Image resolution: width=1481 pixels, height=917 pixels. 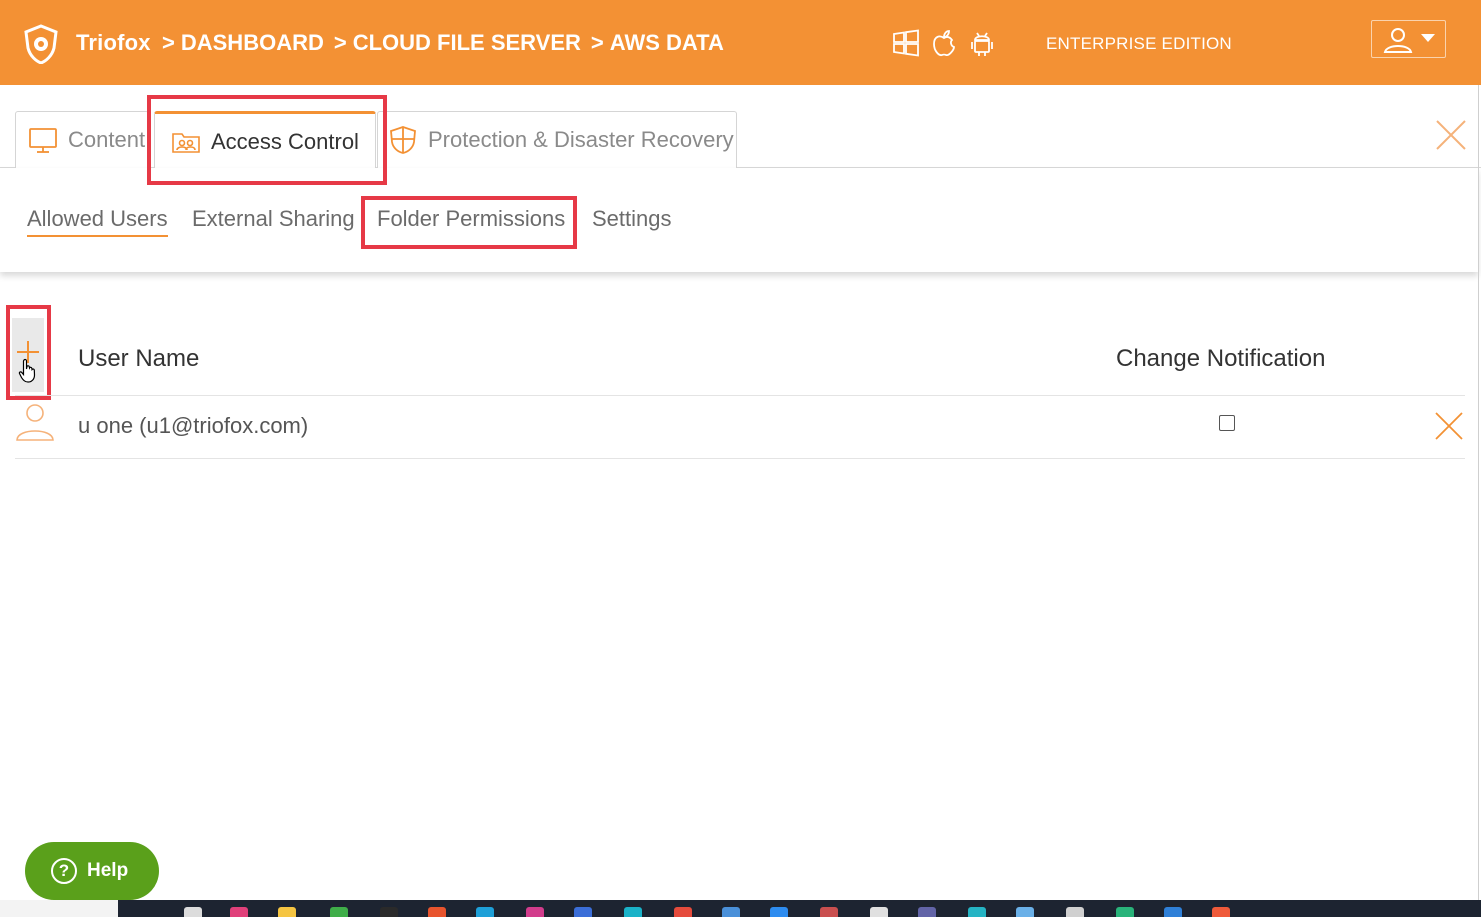 I want to click on platform-icons, so click(x=944, y=43).